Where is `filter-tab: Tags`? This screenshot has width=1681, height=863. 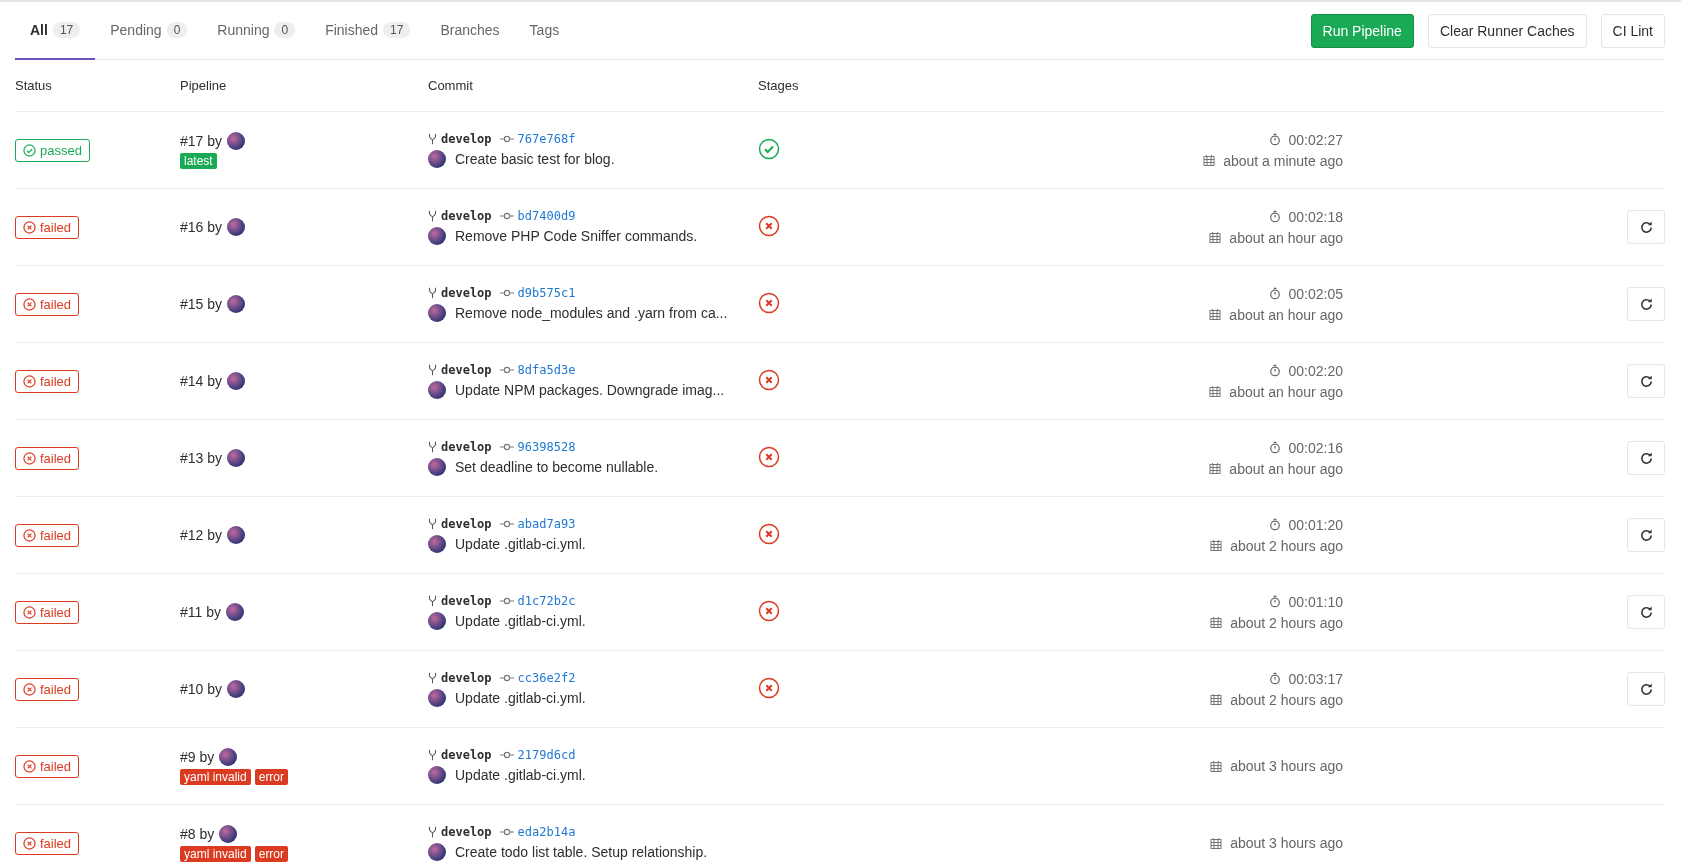
filter-tab: Tags is located at coordinates (544, 31).